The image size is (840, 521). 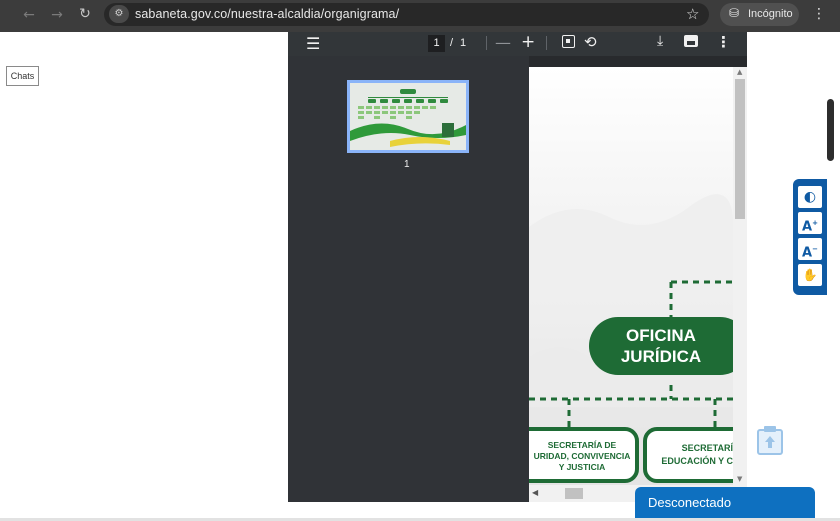 I want to click on thumbnail-page-number: 1, so click(x=407, y=164).